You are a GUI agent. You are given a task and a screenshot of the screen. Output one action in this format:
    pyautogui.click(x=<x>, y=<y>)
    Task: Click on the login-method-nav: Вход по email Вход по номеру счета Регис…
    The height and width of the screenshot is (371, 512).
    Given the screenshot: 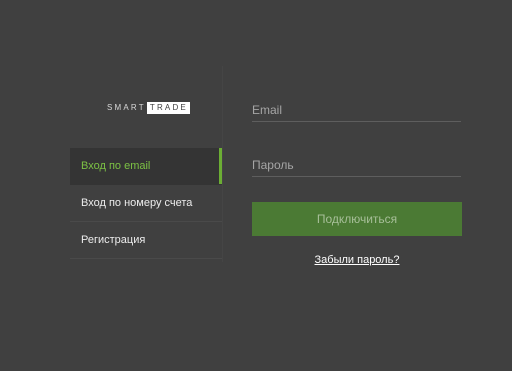 What is the action you would take?
    pyautogui.click(x=146, y=203)
    